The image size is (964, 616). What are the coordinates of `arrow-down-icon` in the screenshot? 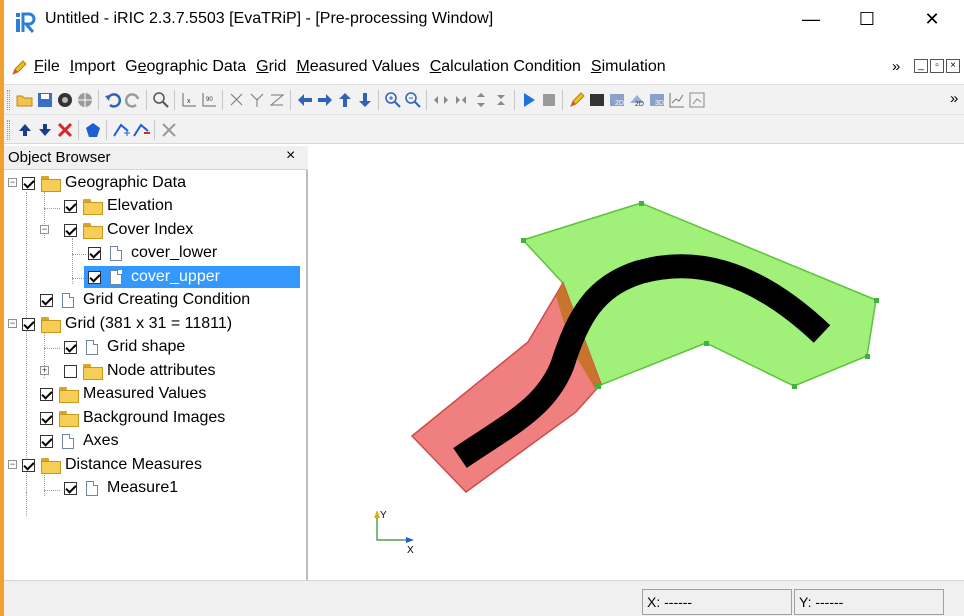 It's located at (365, 100).